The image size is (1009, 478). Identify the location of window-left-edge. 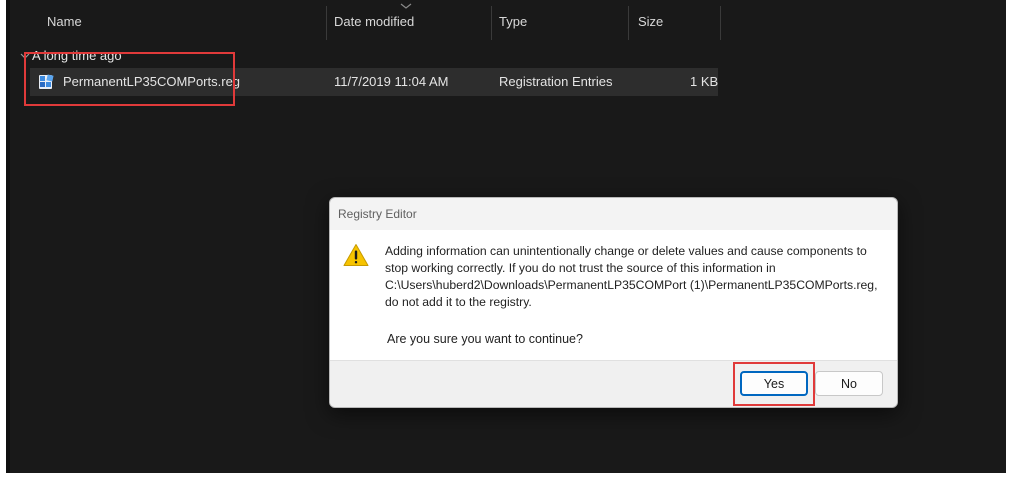
(8, 236).